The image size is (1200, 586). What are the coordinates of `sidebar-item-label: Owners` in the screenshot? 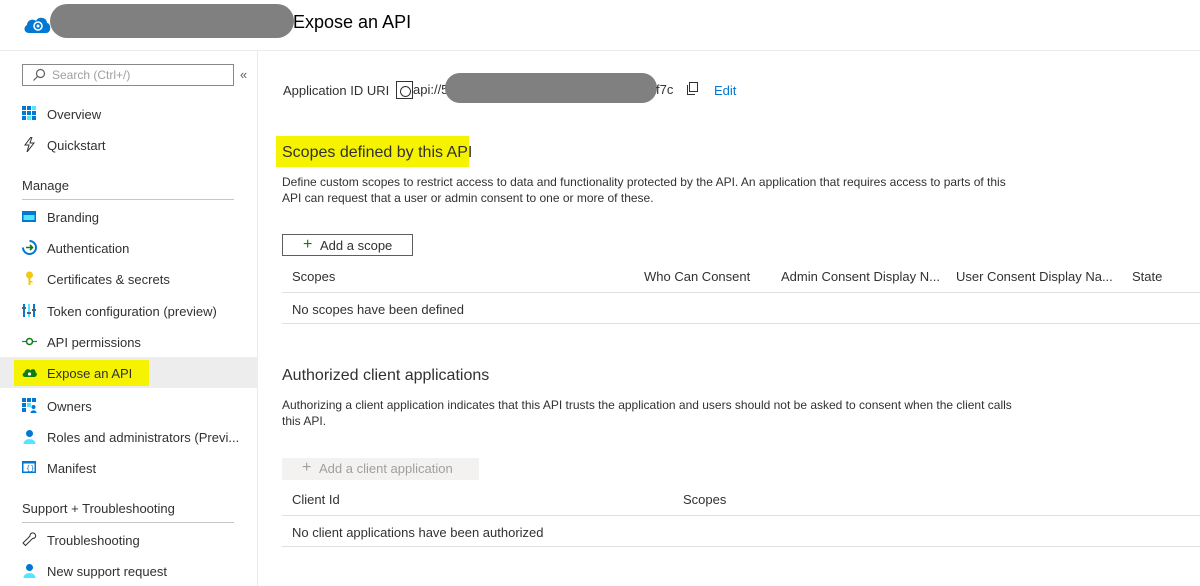 It's located at (69, 406).